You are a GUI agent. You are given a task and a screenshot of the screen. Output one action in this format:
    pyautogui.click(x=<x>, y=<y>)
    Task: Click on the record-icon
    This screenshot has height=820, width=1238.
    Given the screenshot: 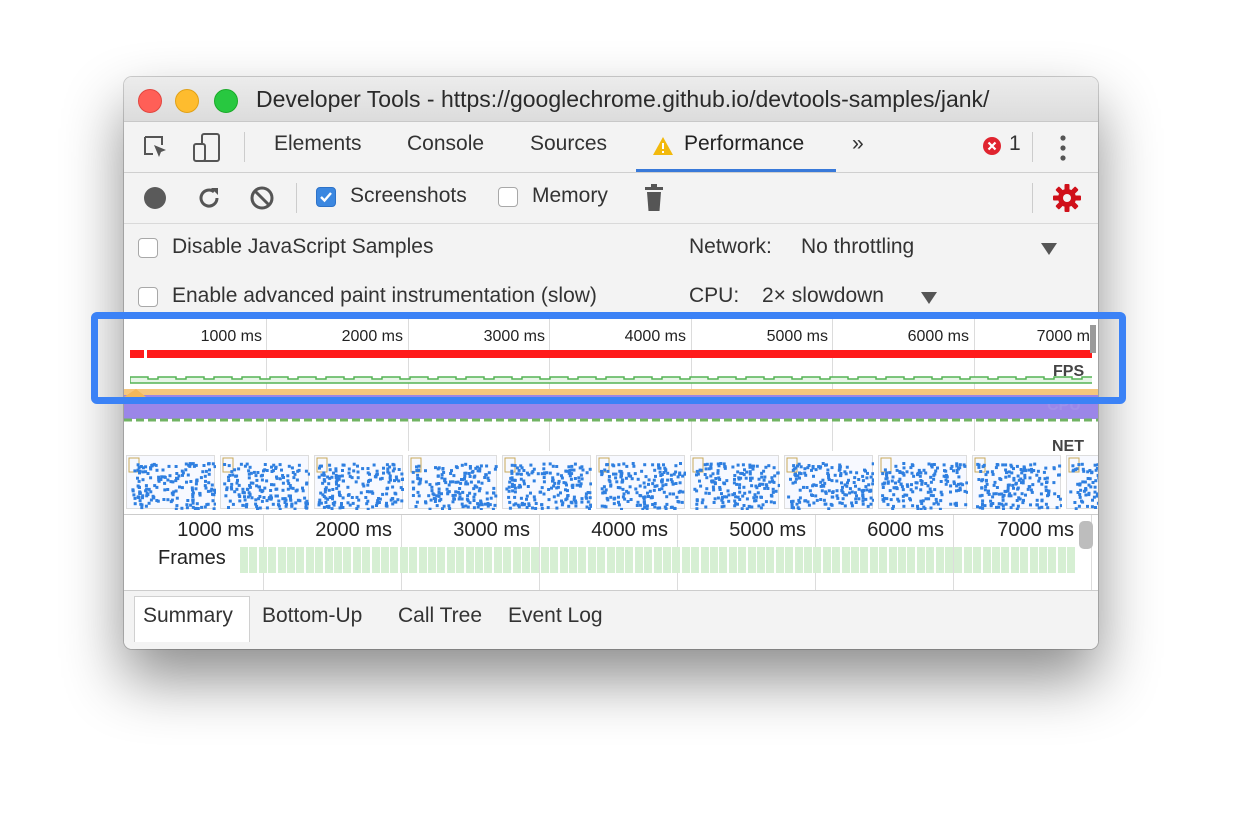 What is the action you would take?
    pyautogui.click(x=155, y=200)
    